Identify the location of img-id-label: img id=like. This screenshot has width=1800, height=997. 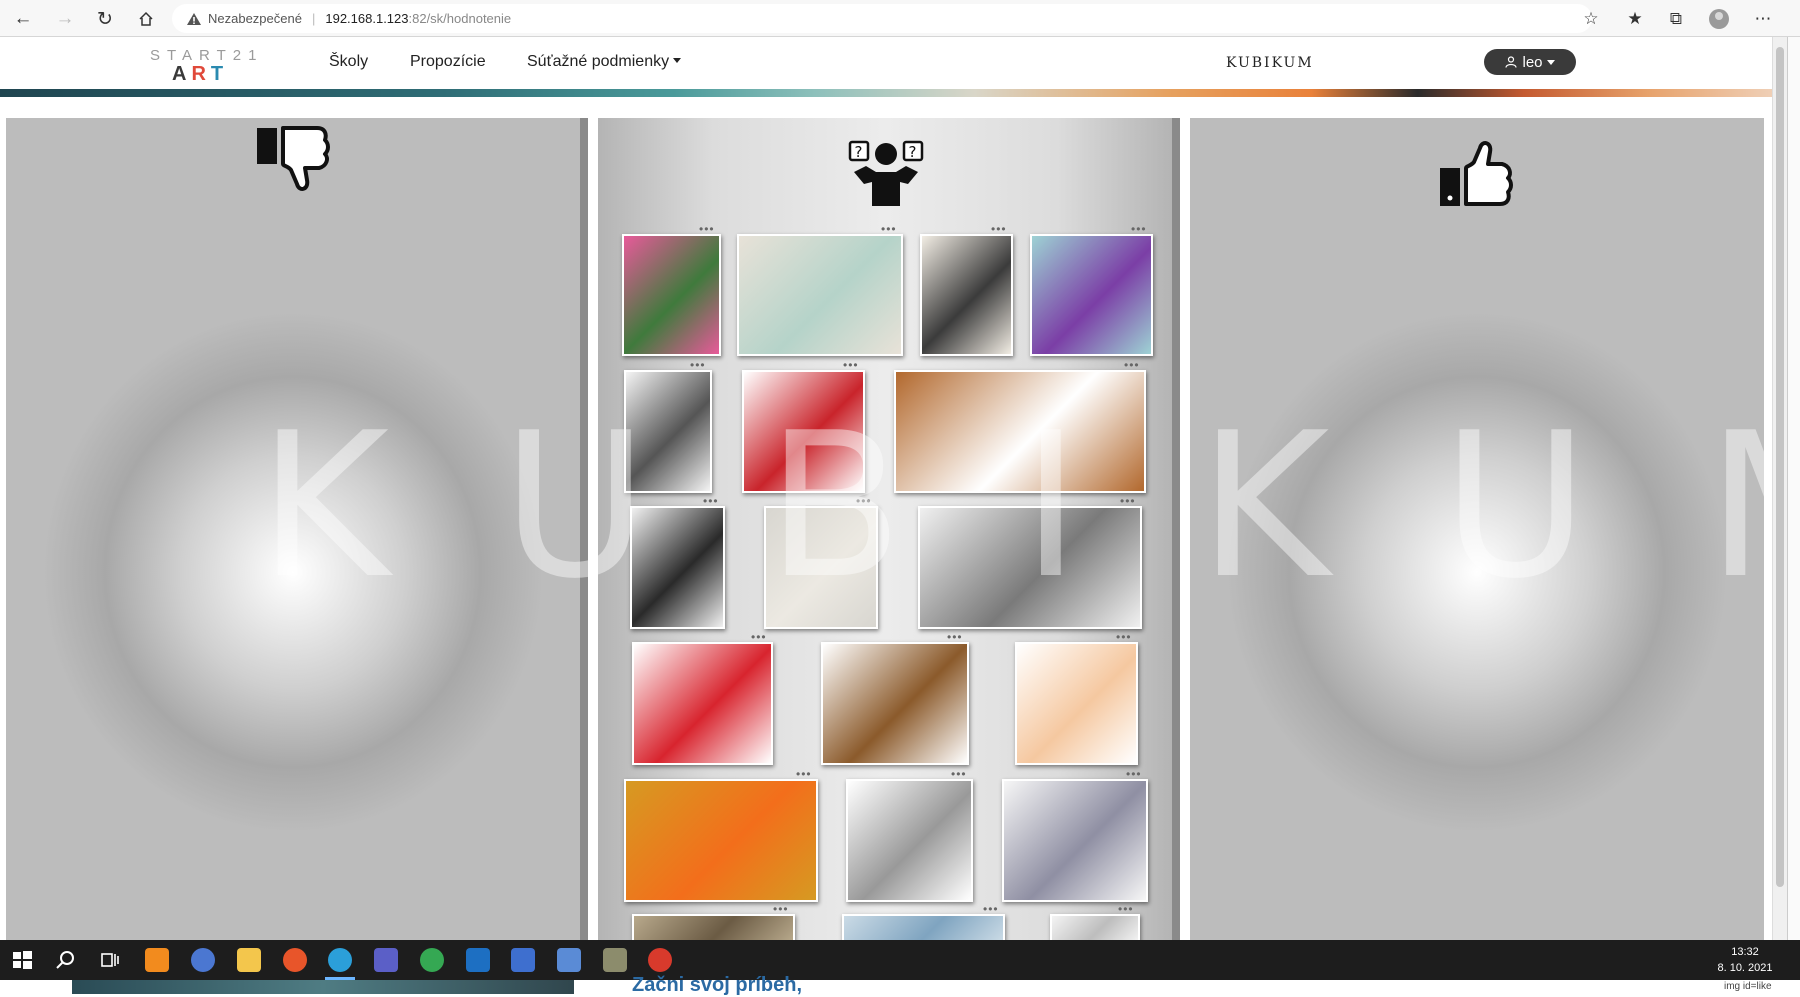
(1748, 986).